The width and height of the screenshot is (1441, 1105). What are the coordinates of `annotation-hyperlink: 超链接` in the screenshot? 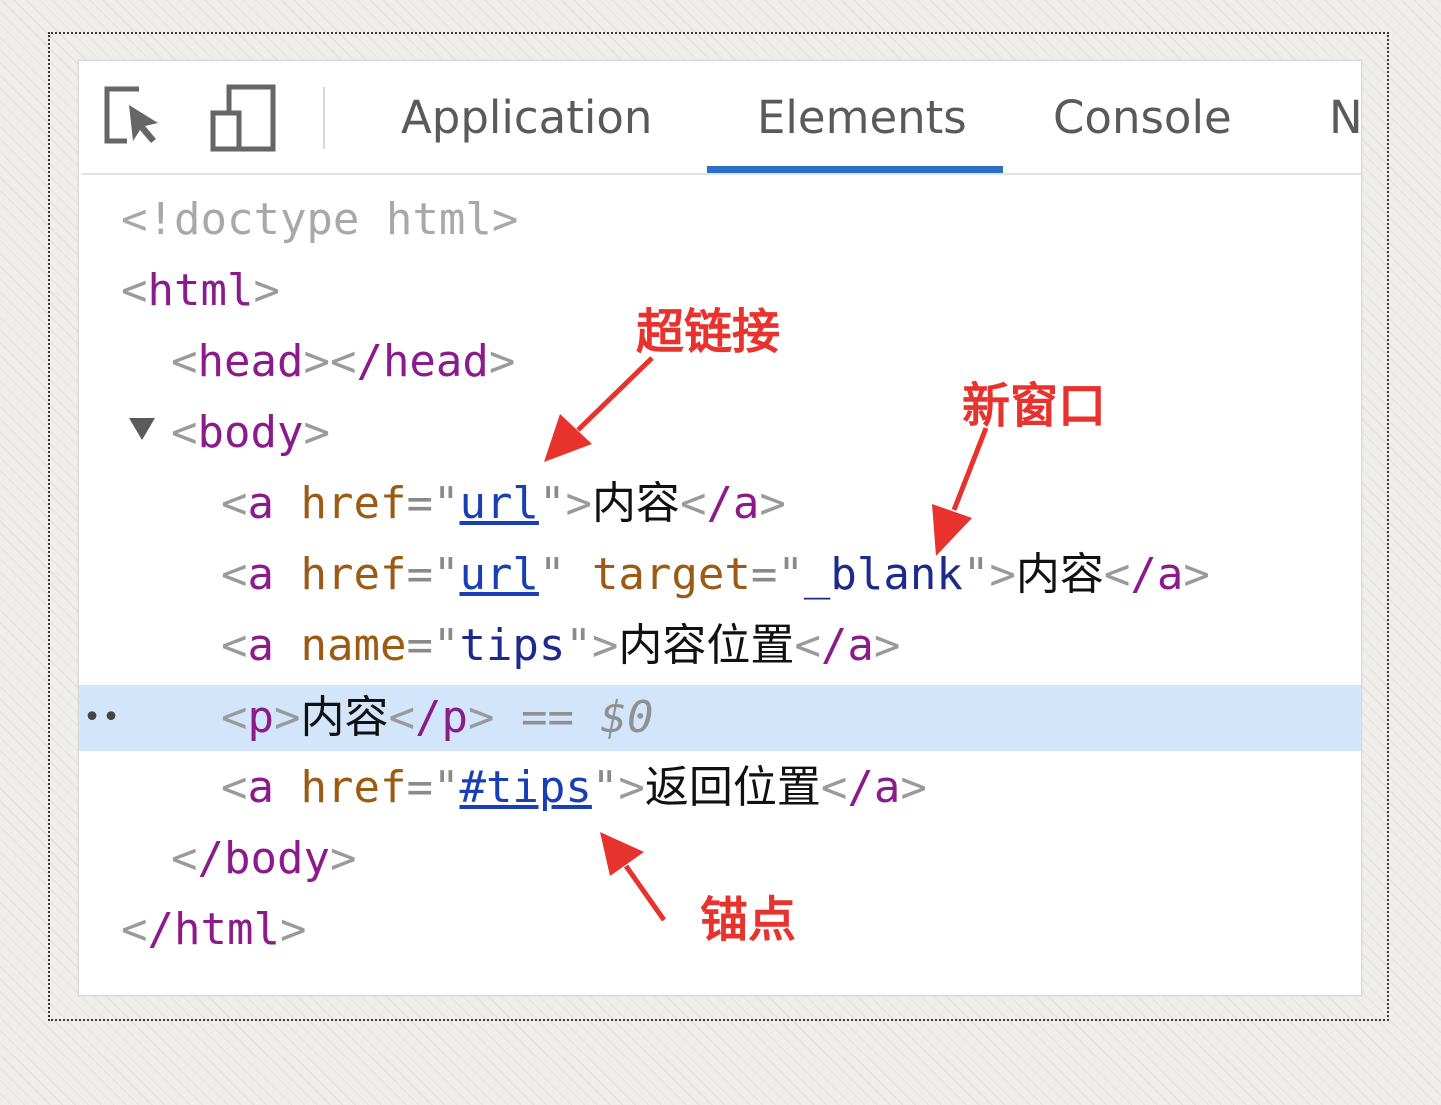 It's located at (708, 332).